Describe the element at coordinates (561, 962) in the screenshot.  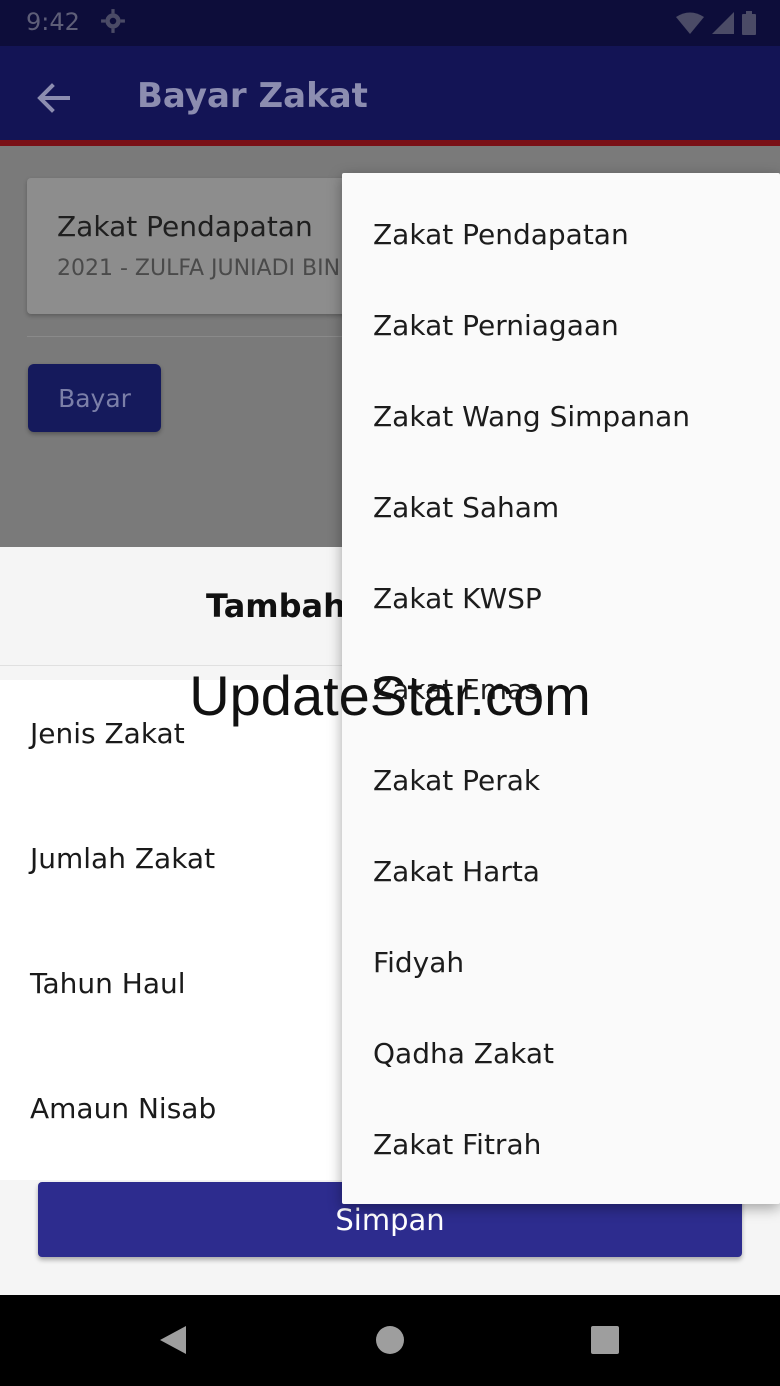
I see `dropdown-option: Fidyah` at that location.